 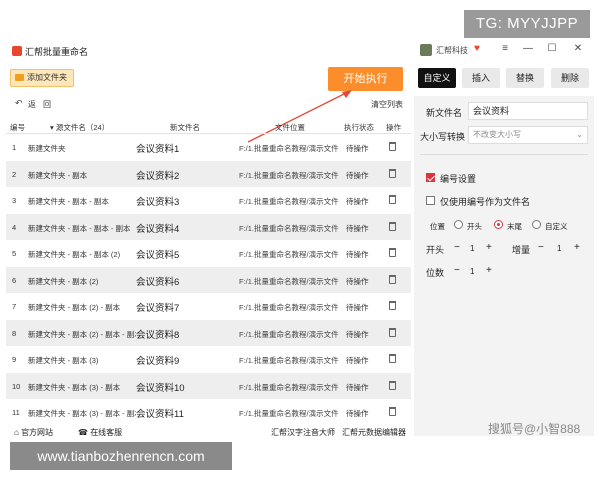 I want to click on start-value: 1, so click(x=472, y=248).